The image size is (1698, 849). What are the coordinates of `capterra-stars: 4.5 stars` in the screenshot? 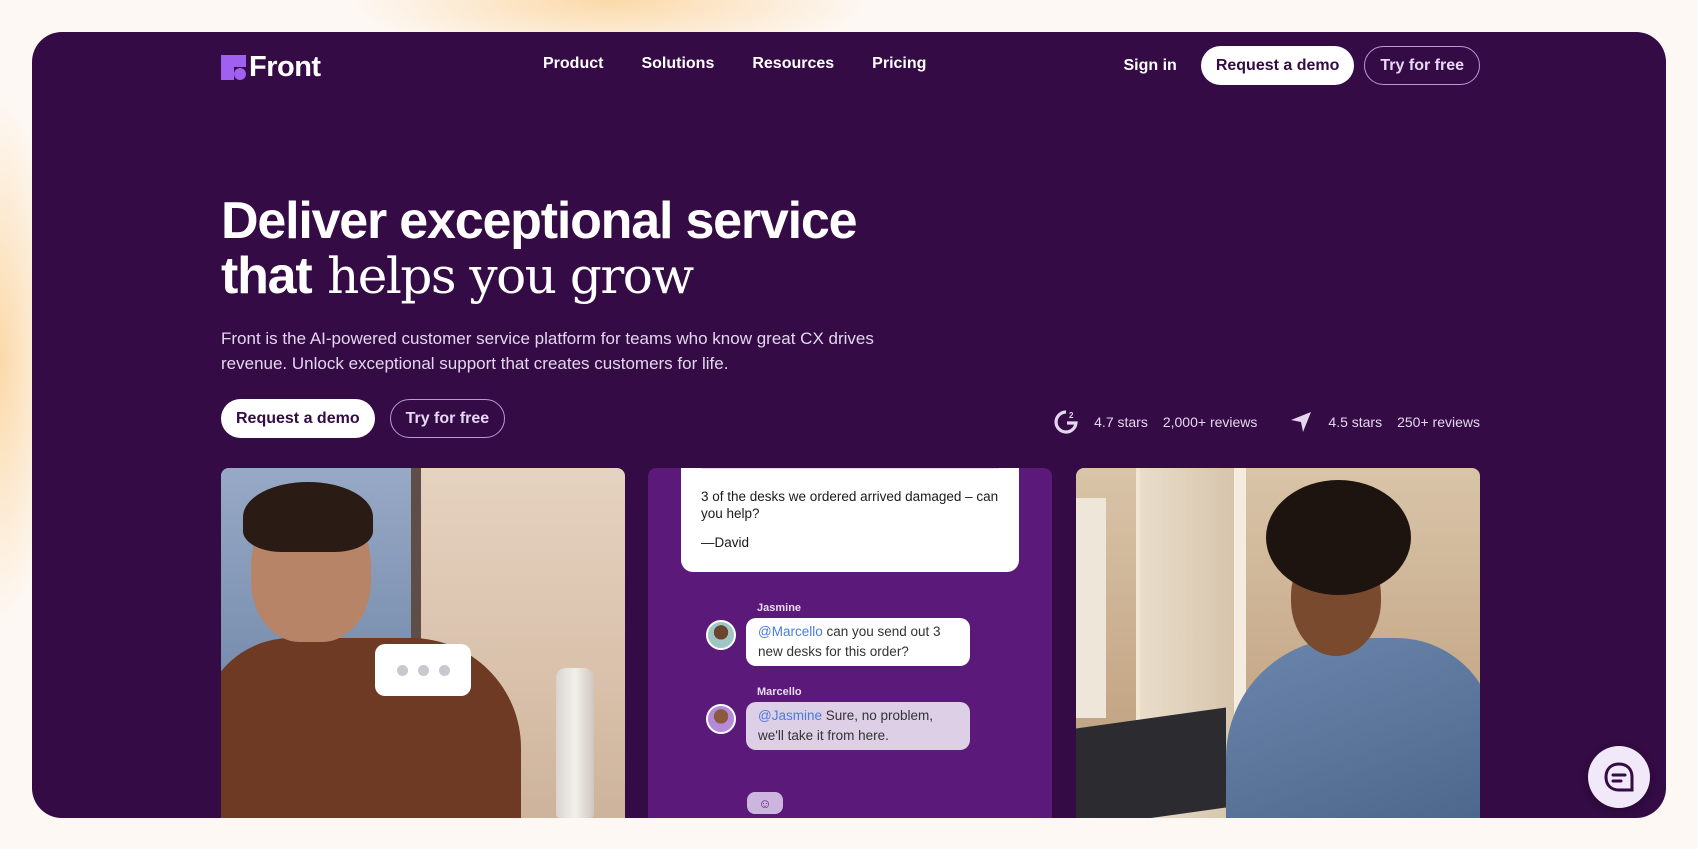 It's located at (1355, 422).